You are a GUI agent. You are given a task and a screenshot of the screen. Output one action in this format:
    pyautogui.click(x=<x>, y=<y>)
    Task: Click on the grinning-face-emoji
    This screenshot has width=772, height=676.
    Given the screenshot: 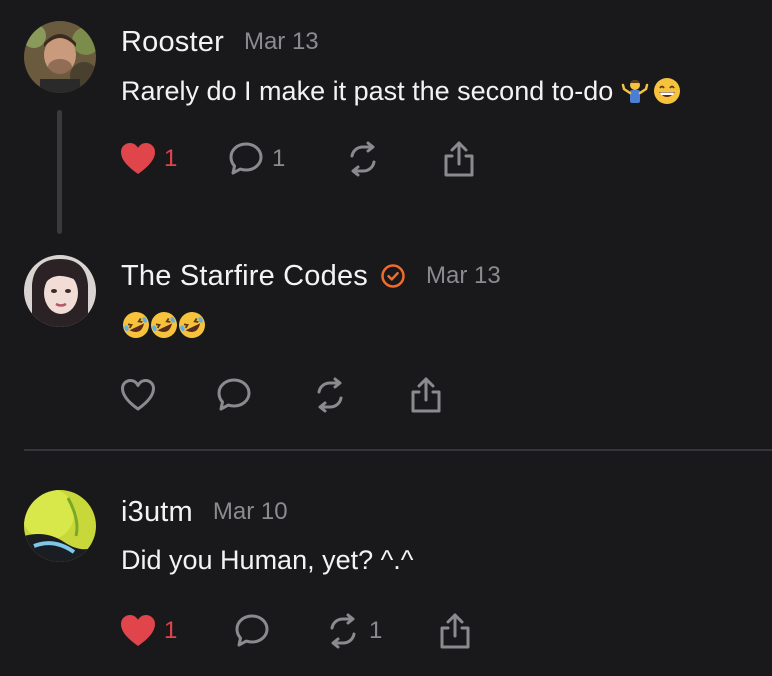 What is the action you would take?
    pyautogui.click(x=667, y=91)
    